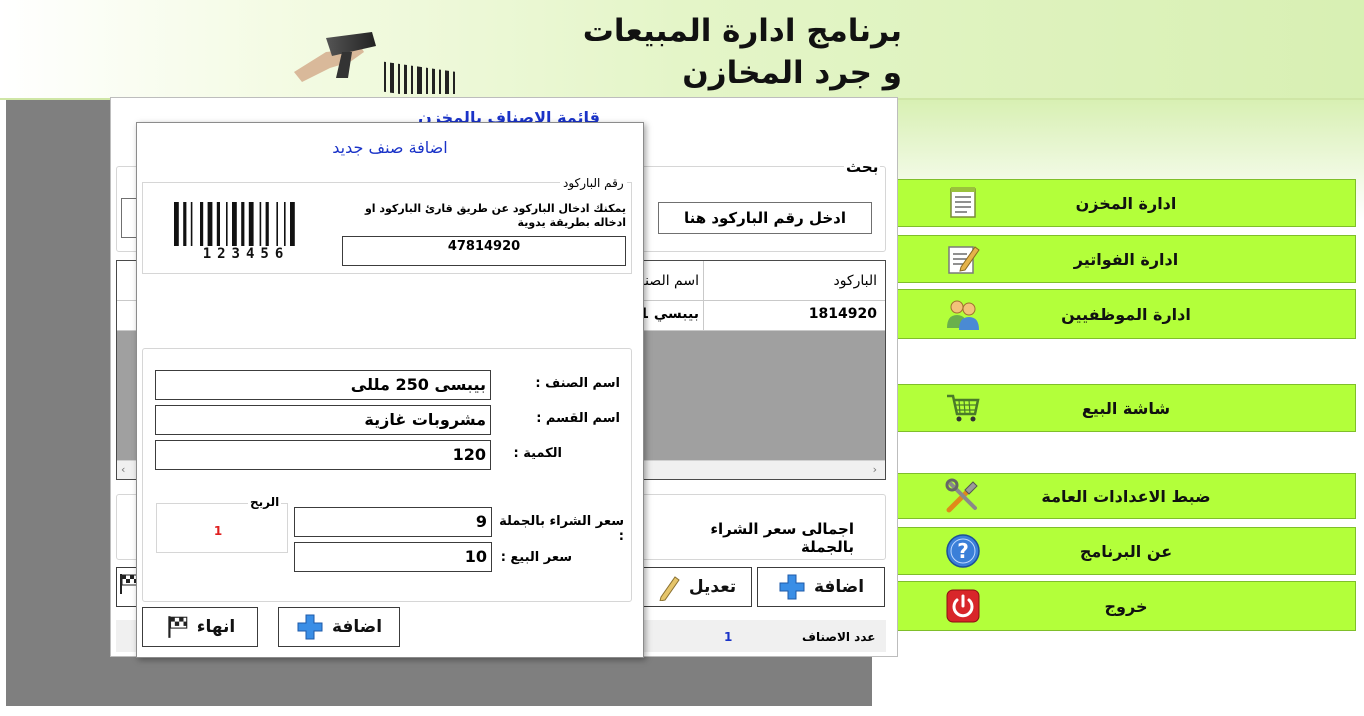  What do you see at coordinates (246, 253) in the screenshot?
I see `barcode-digits: 123456` at bounding box center [246, 253].